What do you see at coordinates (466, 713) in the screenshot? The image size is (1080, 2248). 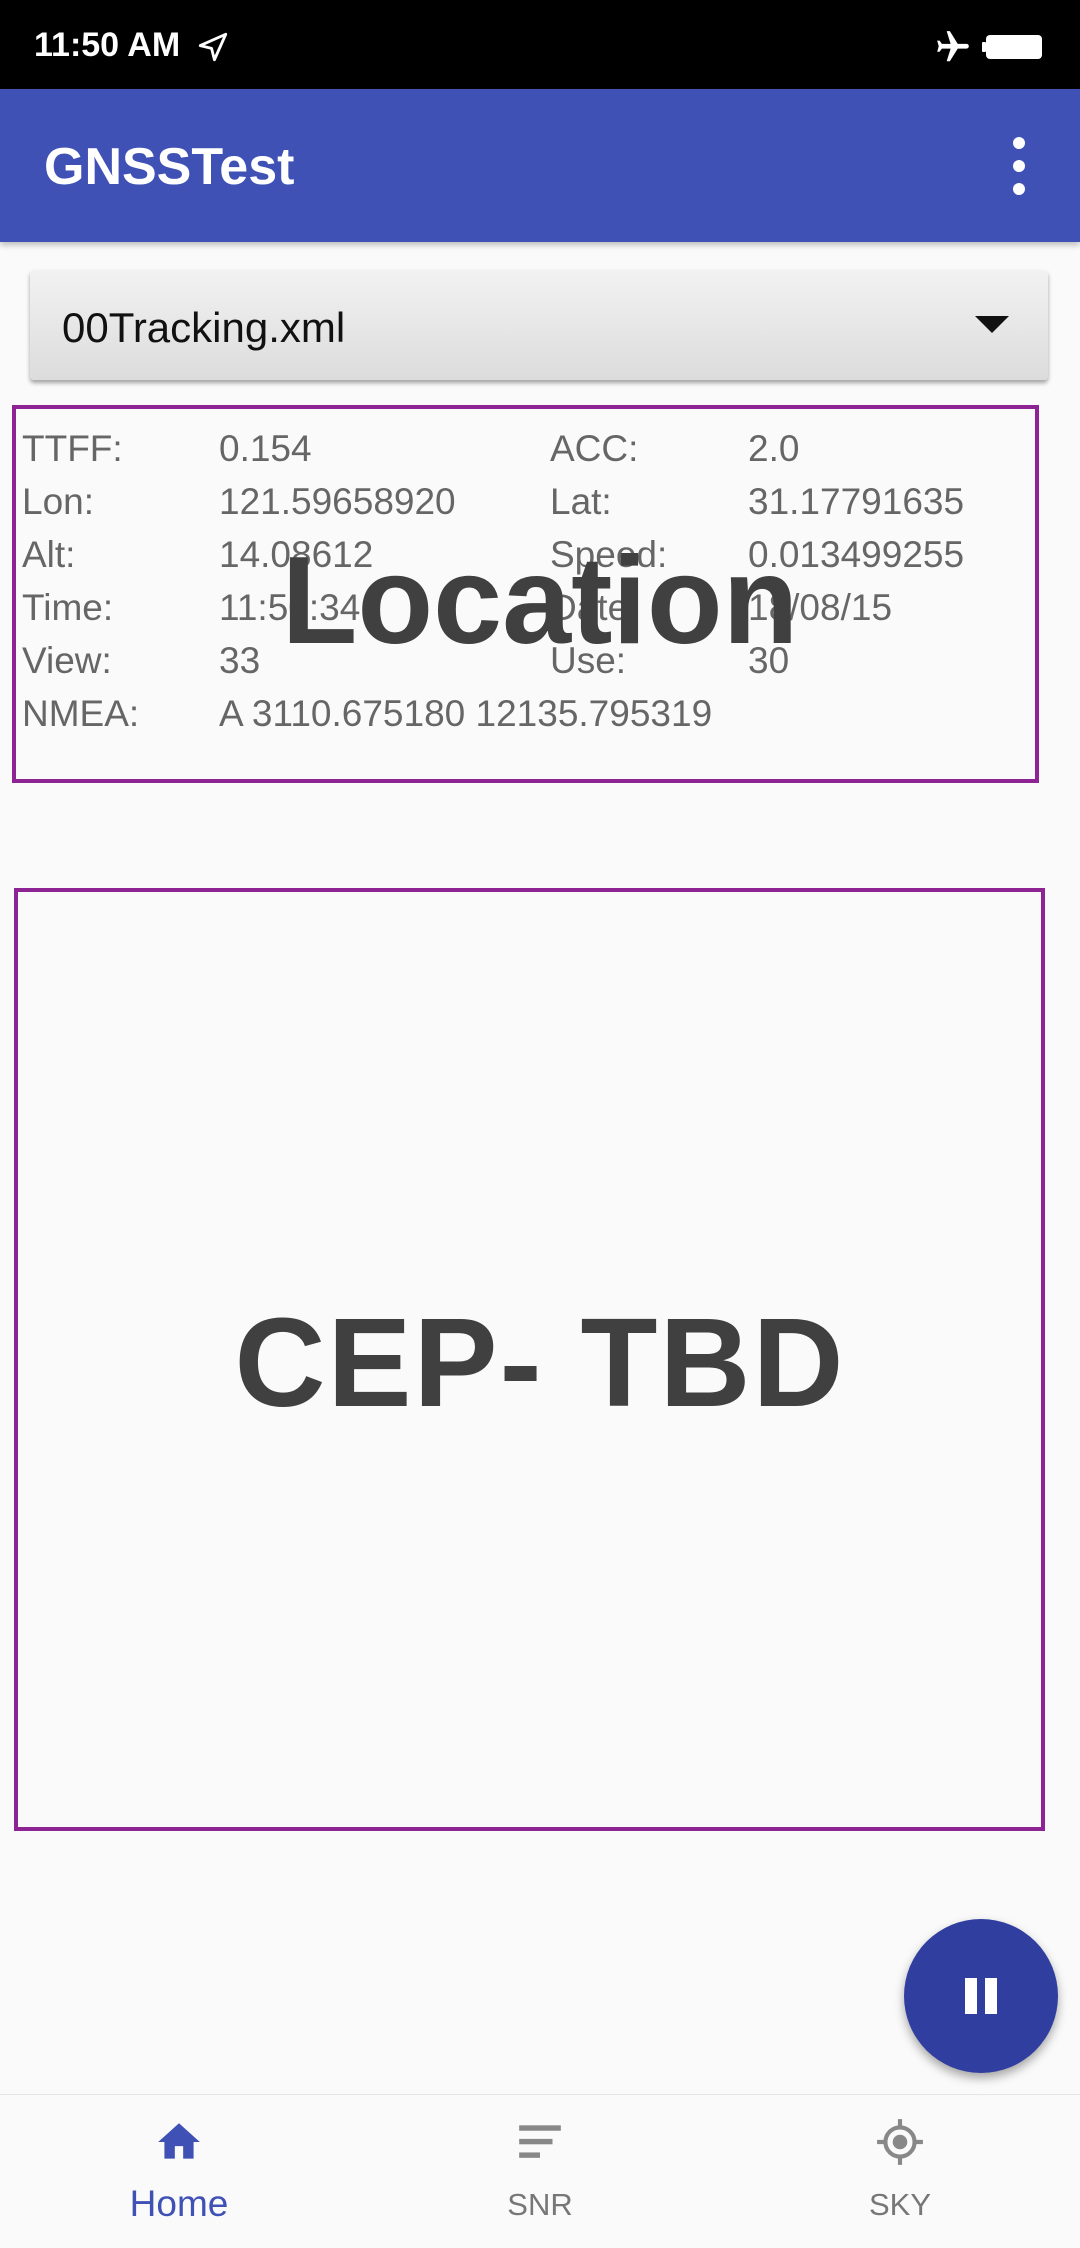 I see `nmea-value: A 3110.675180 12135.795319` at bounding box center [466, 713].